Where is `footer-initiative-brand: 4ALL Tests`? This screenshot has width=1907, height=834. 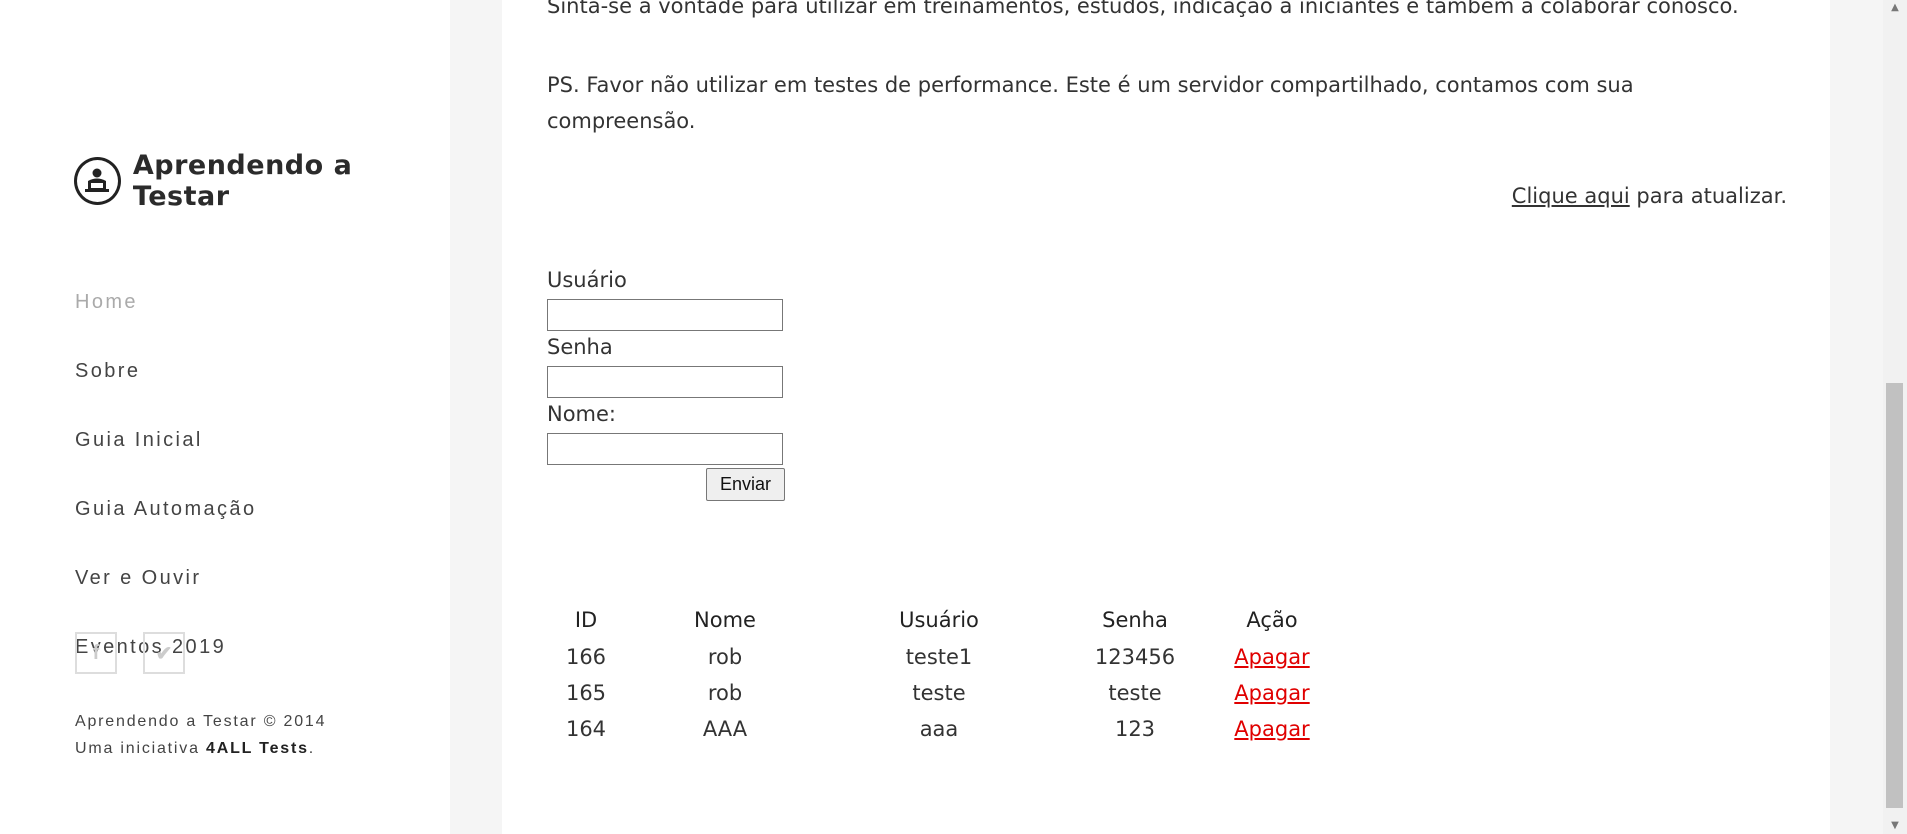 footer-initiative-brand: 4ALL Tests is located at coordinates (257, 748).